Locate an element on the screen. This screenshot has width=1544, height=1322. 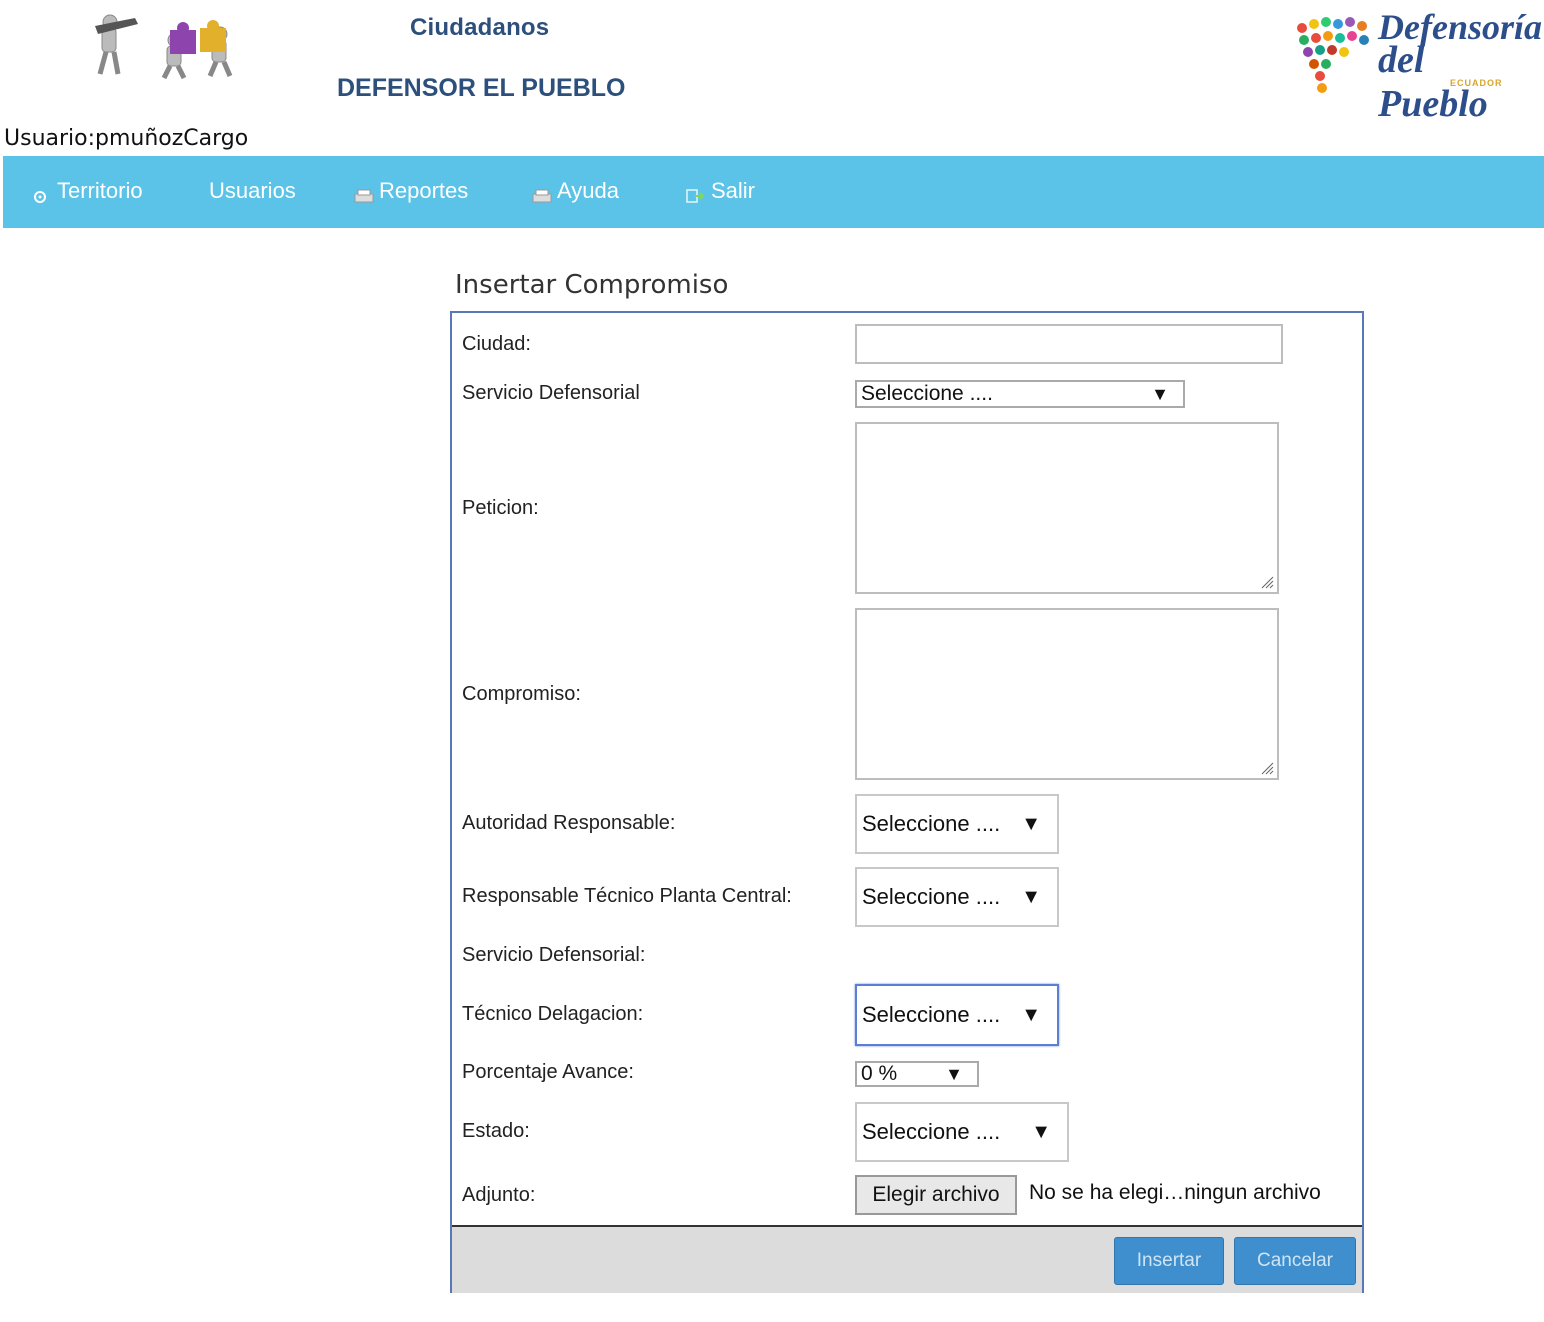
nav-salir-label: Salir is located at coordinates (733, 190).